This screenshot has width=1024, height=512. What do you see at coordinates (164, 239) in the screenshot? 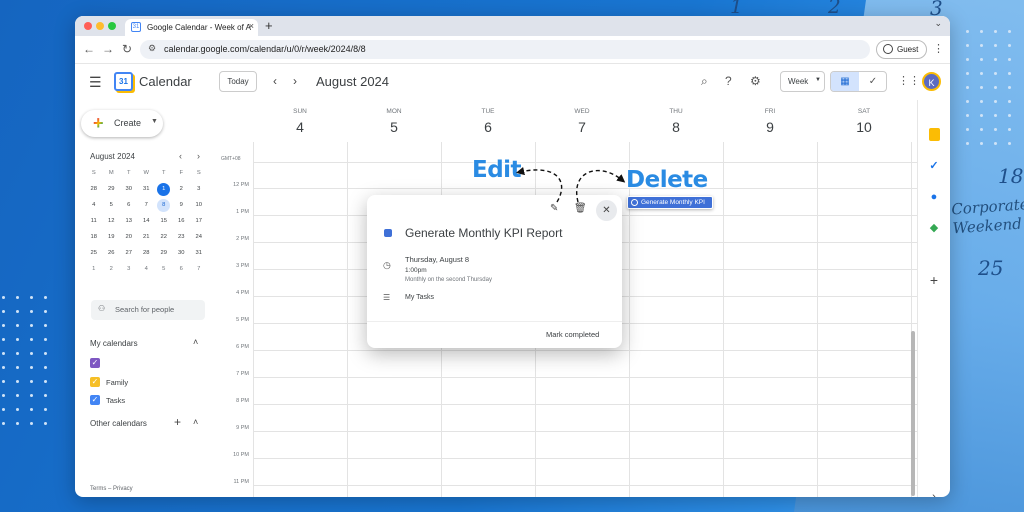
I see `mini-day: 22` at bounding box center [164, 239].